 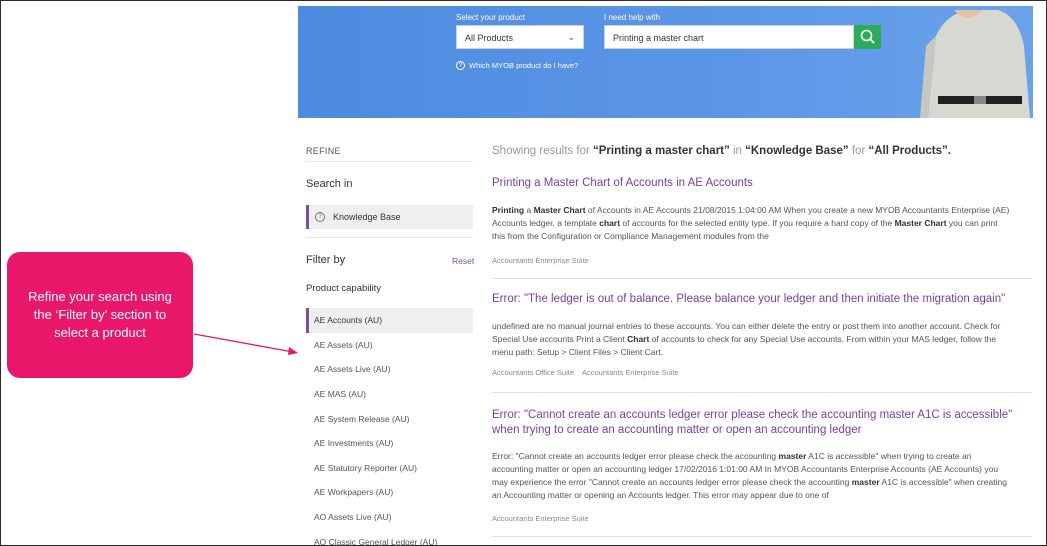 I want to click on filter-item: AE Statutory Reporter (AU), so click(x=389, y=468).